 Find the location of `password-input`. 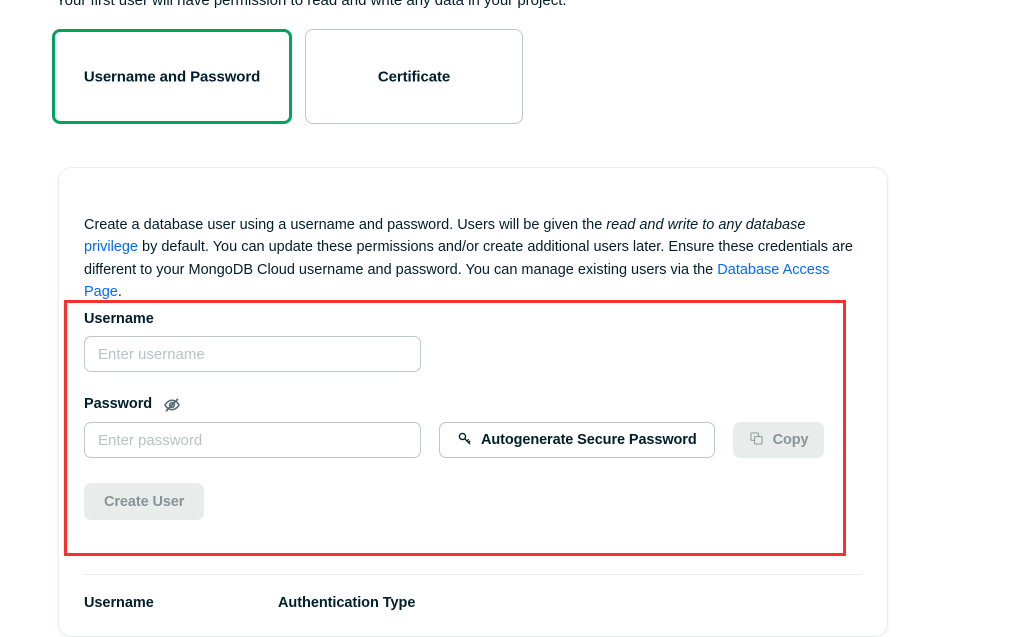

password-input is located at coordinates (252, 440).